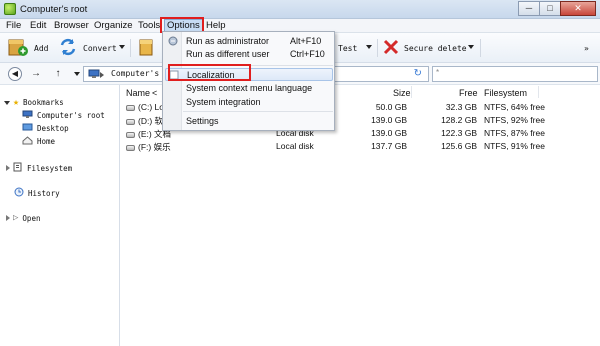  Describe the element at coordinates (50, 168) in the screenshot. I see `sidebar-section-label: Filesystem` at that location.